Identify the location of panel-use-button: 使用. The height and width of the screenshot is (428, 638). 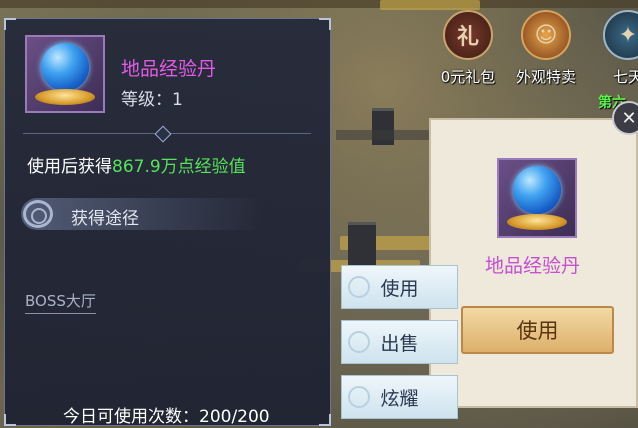
(537, 330).